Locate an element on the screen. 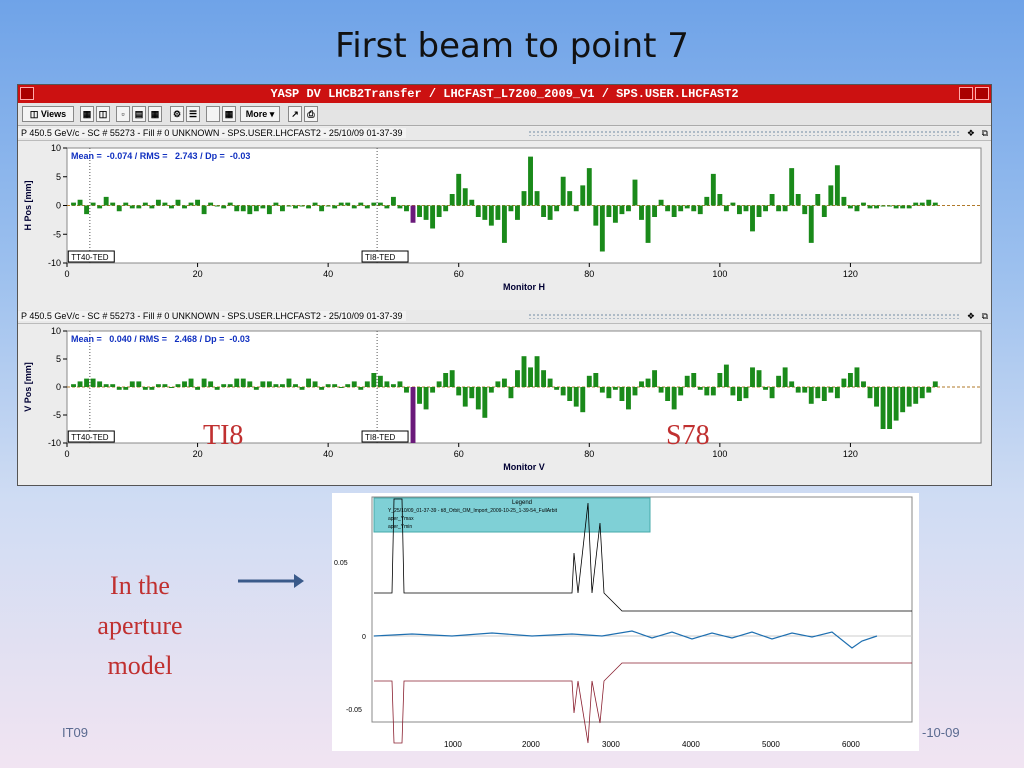 The image size is (1024, 768). panel-v-grip is located at coordinates (744, 316).